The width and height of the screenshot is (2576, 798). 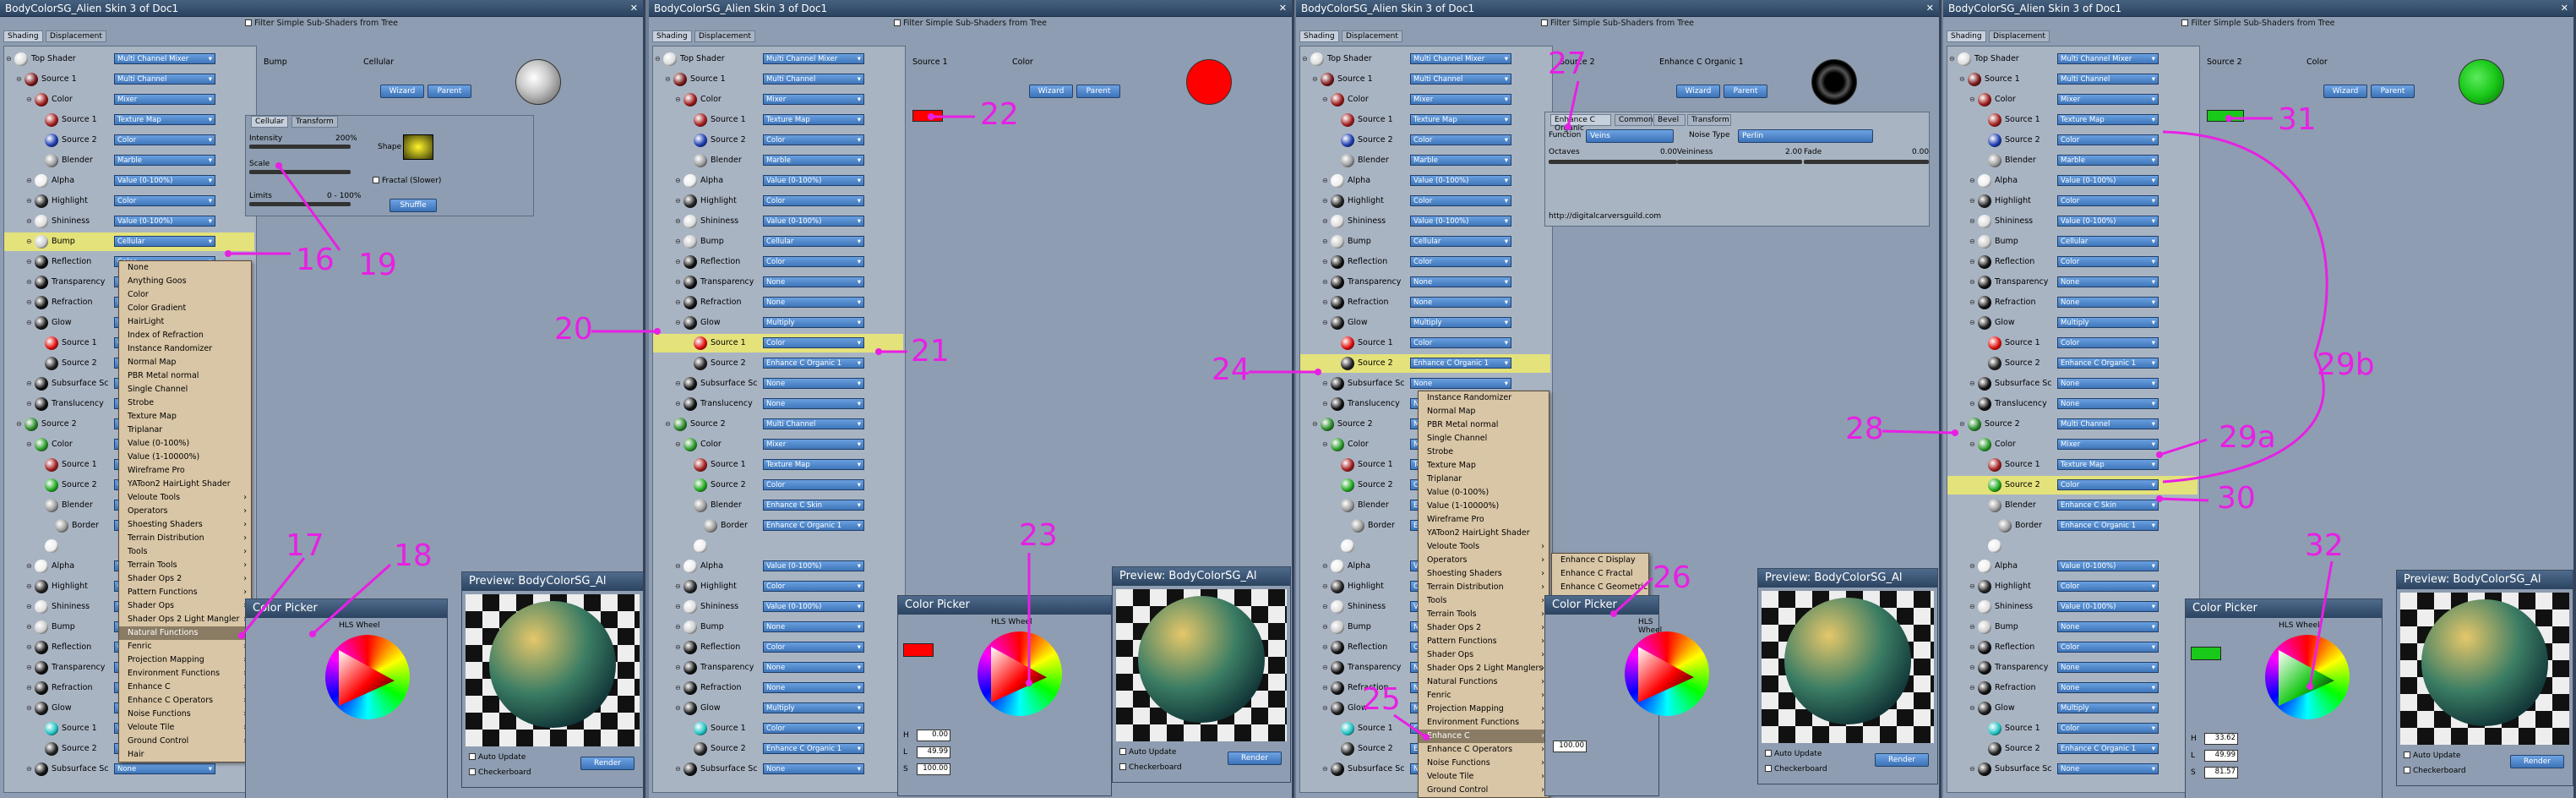 I want to click on tree-row: ⊖ Subsurface Sc None, so click(x=778, y=769).